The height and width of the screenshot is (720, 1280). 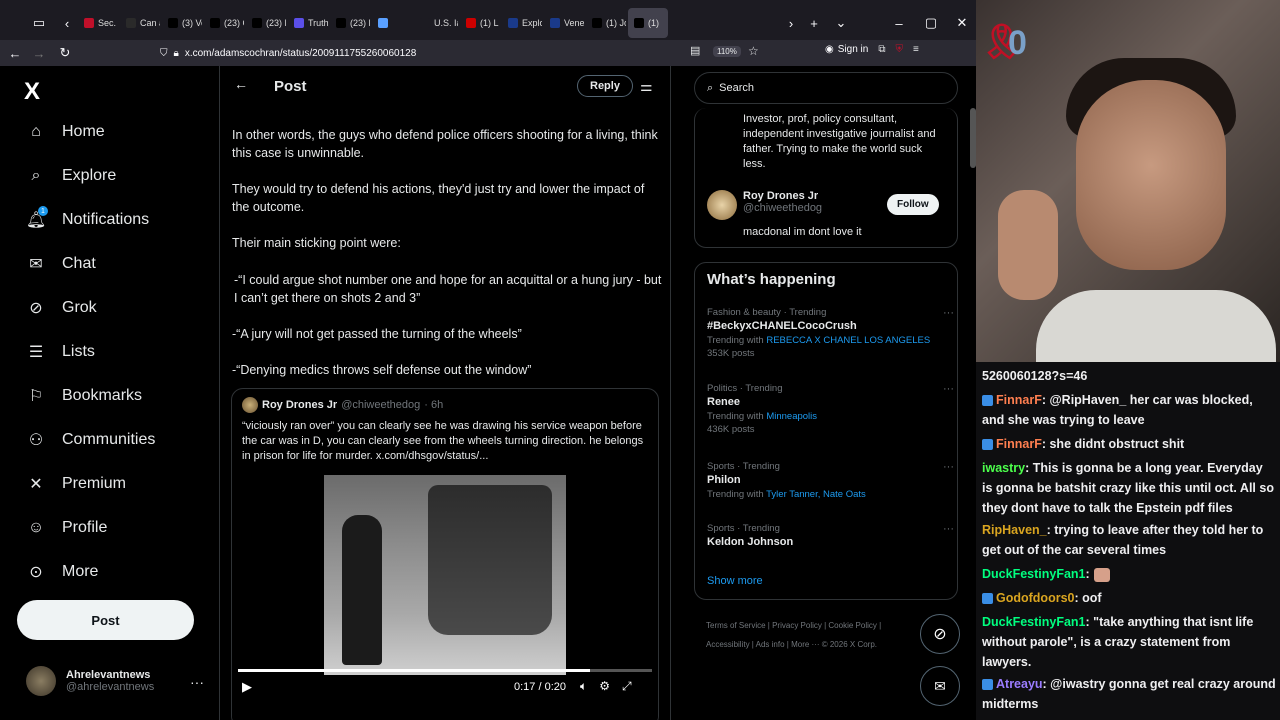 I want to click on chat-badge-icon, so click(x=987, y=599).